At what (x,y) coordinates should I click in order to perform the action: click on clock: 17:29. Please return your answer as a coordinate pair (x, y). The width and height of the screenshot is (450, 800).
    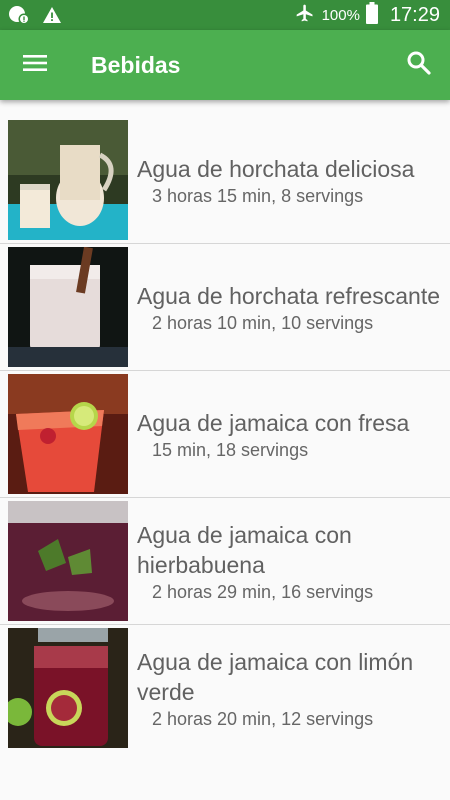
    Looking at the image, I should click on (414, 14).